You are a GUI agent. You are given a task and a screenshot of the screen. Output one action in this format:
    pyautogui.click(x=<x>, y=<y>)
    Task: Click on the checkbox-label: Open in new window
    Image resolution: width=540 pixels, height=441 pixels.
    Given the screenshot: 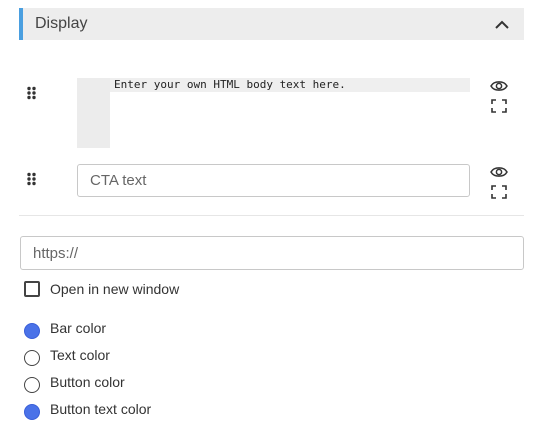 What is the action you would take?
    pyautogui.click(x=115, y=289)
    